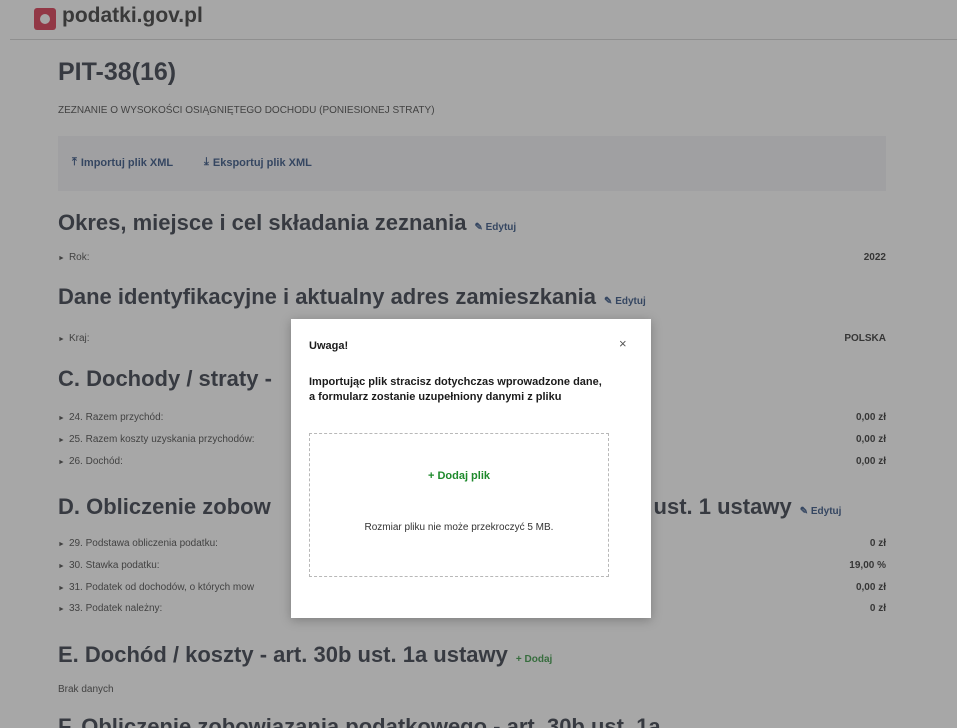  I want to click on file-size-note: Rozmiar pliku nie może przekroczyć 5 MB., so click(459, 527).